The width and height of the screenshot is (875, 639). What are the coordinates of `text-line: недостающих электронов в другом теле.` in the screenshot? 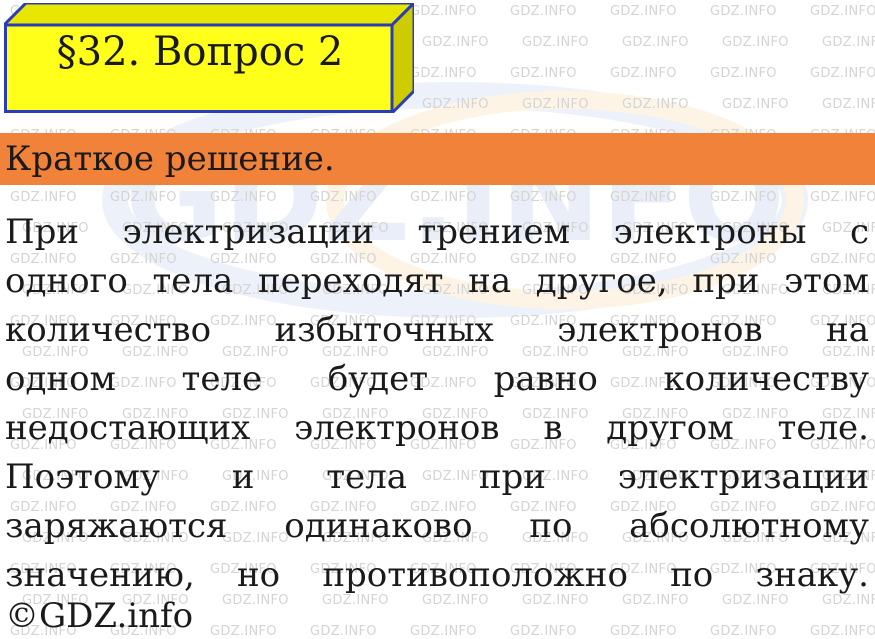 It's located at (437, 428).